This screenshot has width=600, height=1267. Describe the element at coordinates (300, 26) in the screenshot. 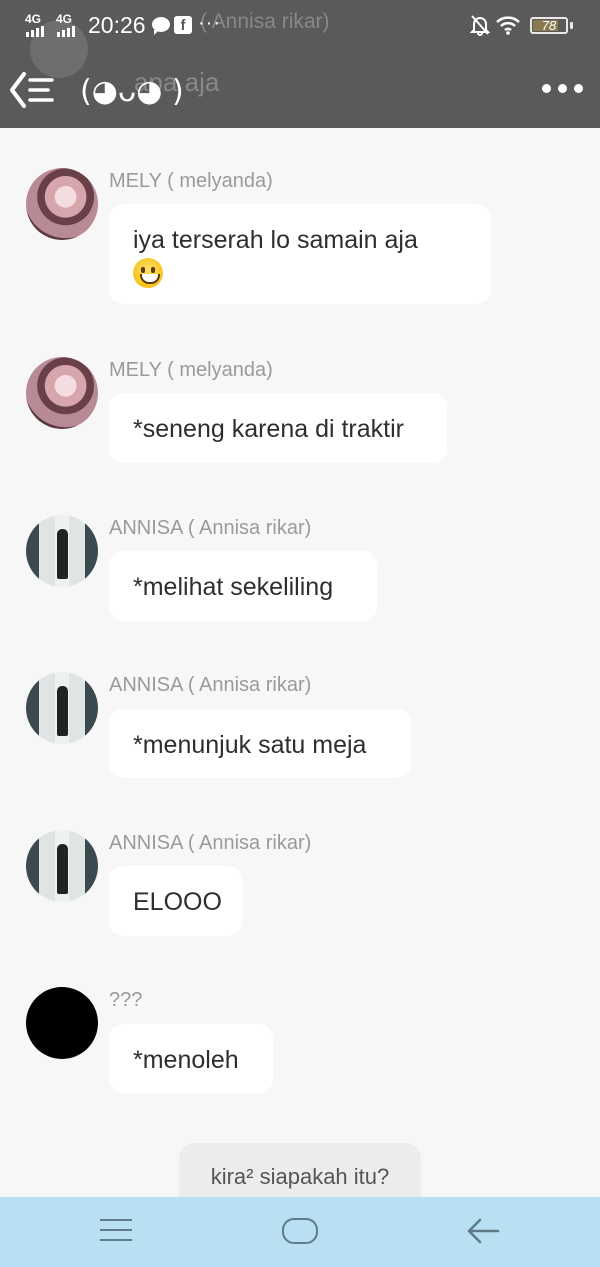

I see `status-bar: 4G 4G 20:26 f ··· 78` at that location.